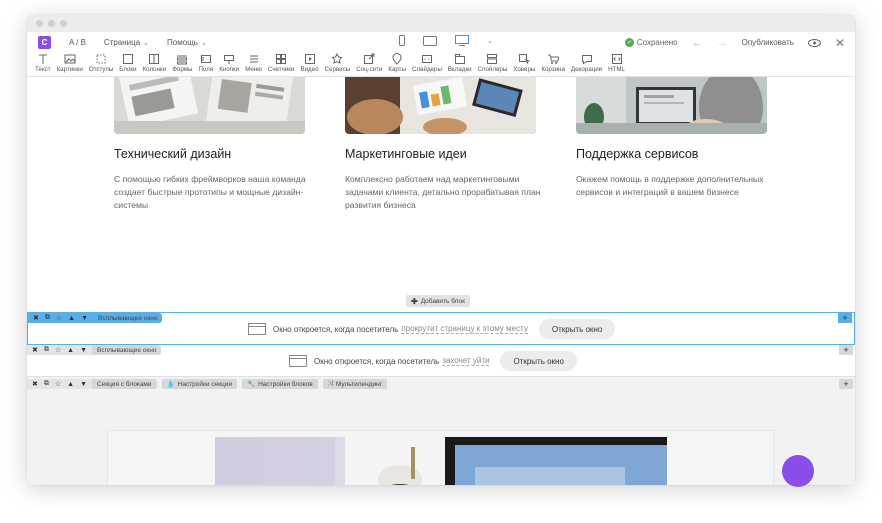 This screenshot has height=523, width=882. Describe the element at coordinates (205, 65) in the screenshot. I see `tool-fields: Поля` at that location.